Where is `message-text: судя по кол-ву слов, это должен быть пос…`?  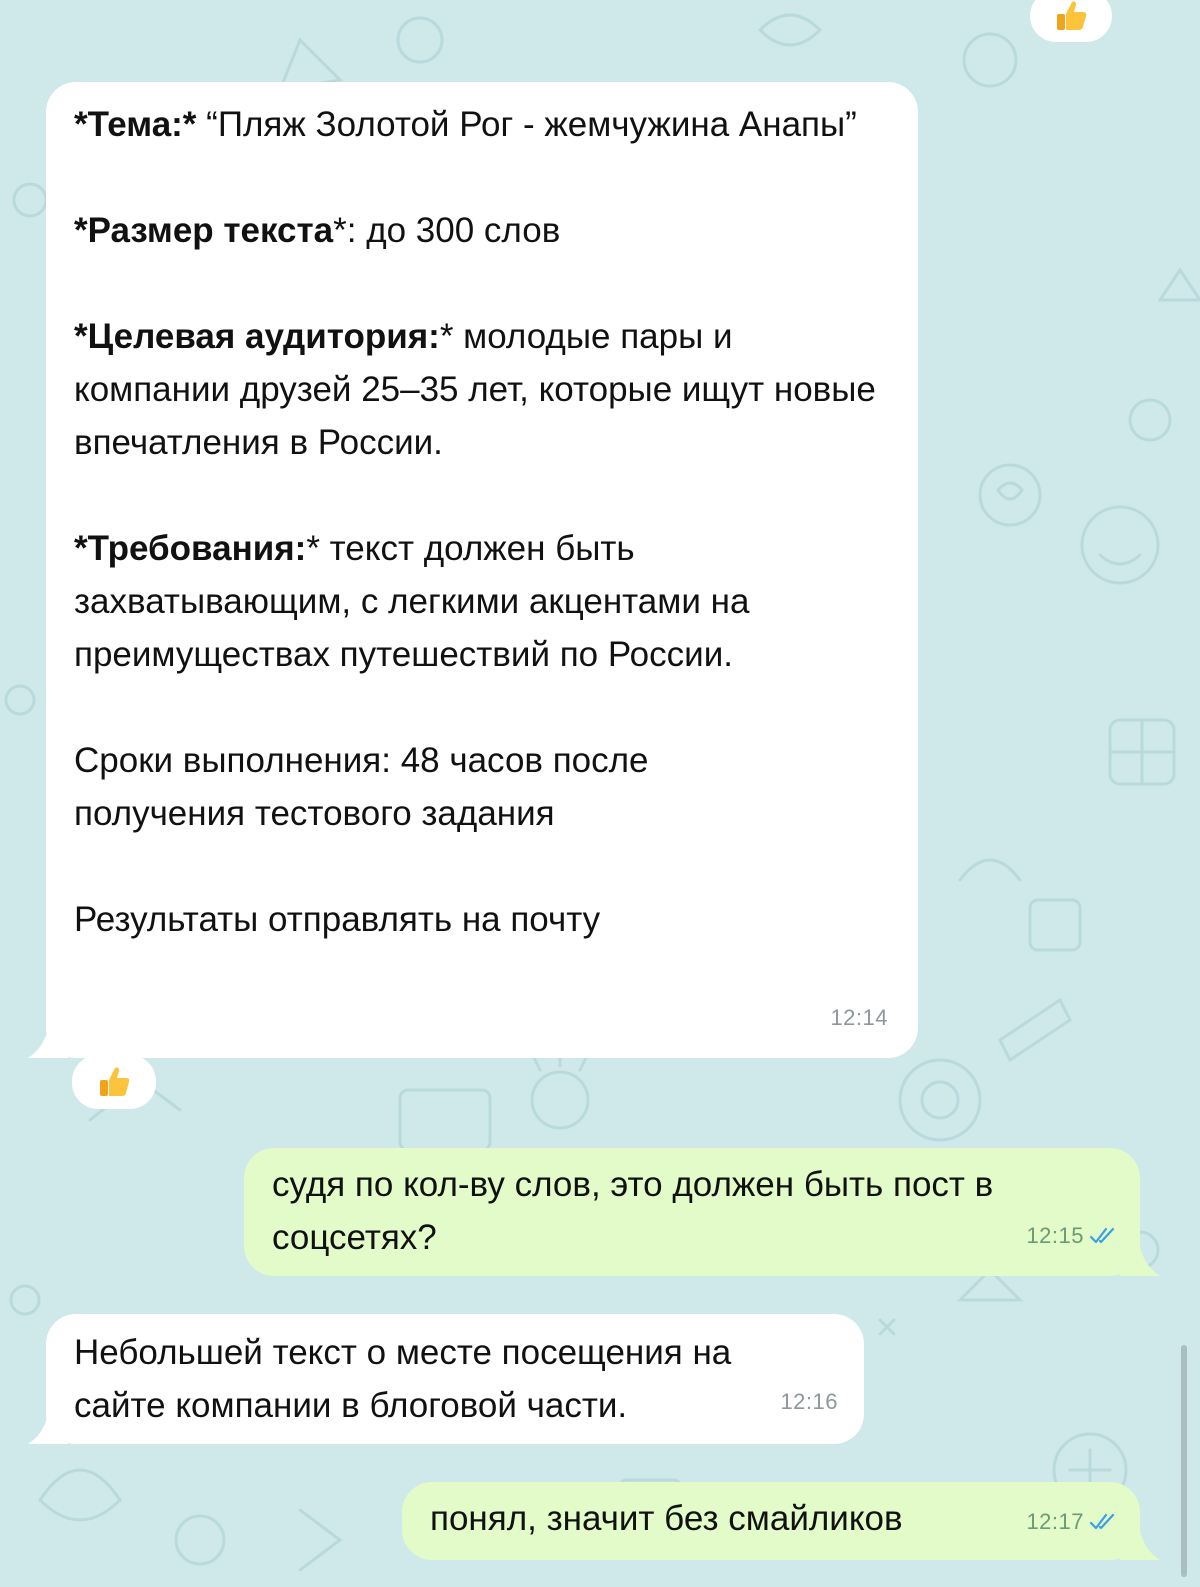
message-text: судя по кол-ву слов, это должен быть пос… is located at coordinates (633, 1211).